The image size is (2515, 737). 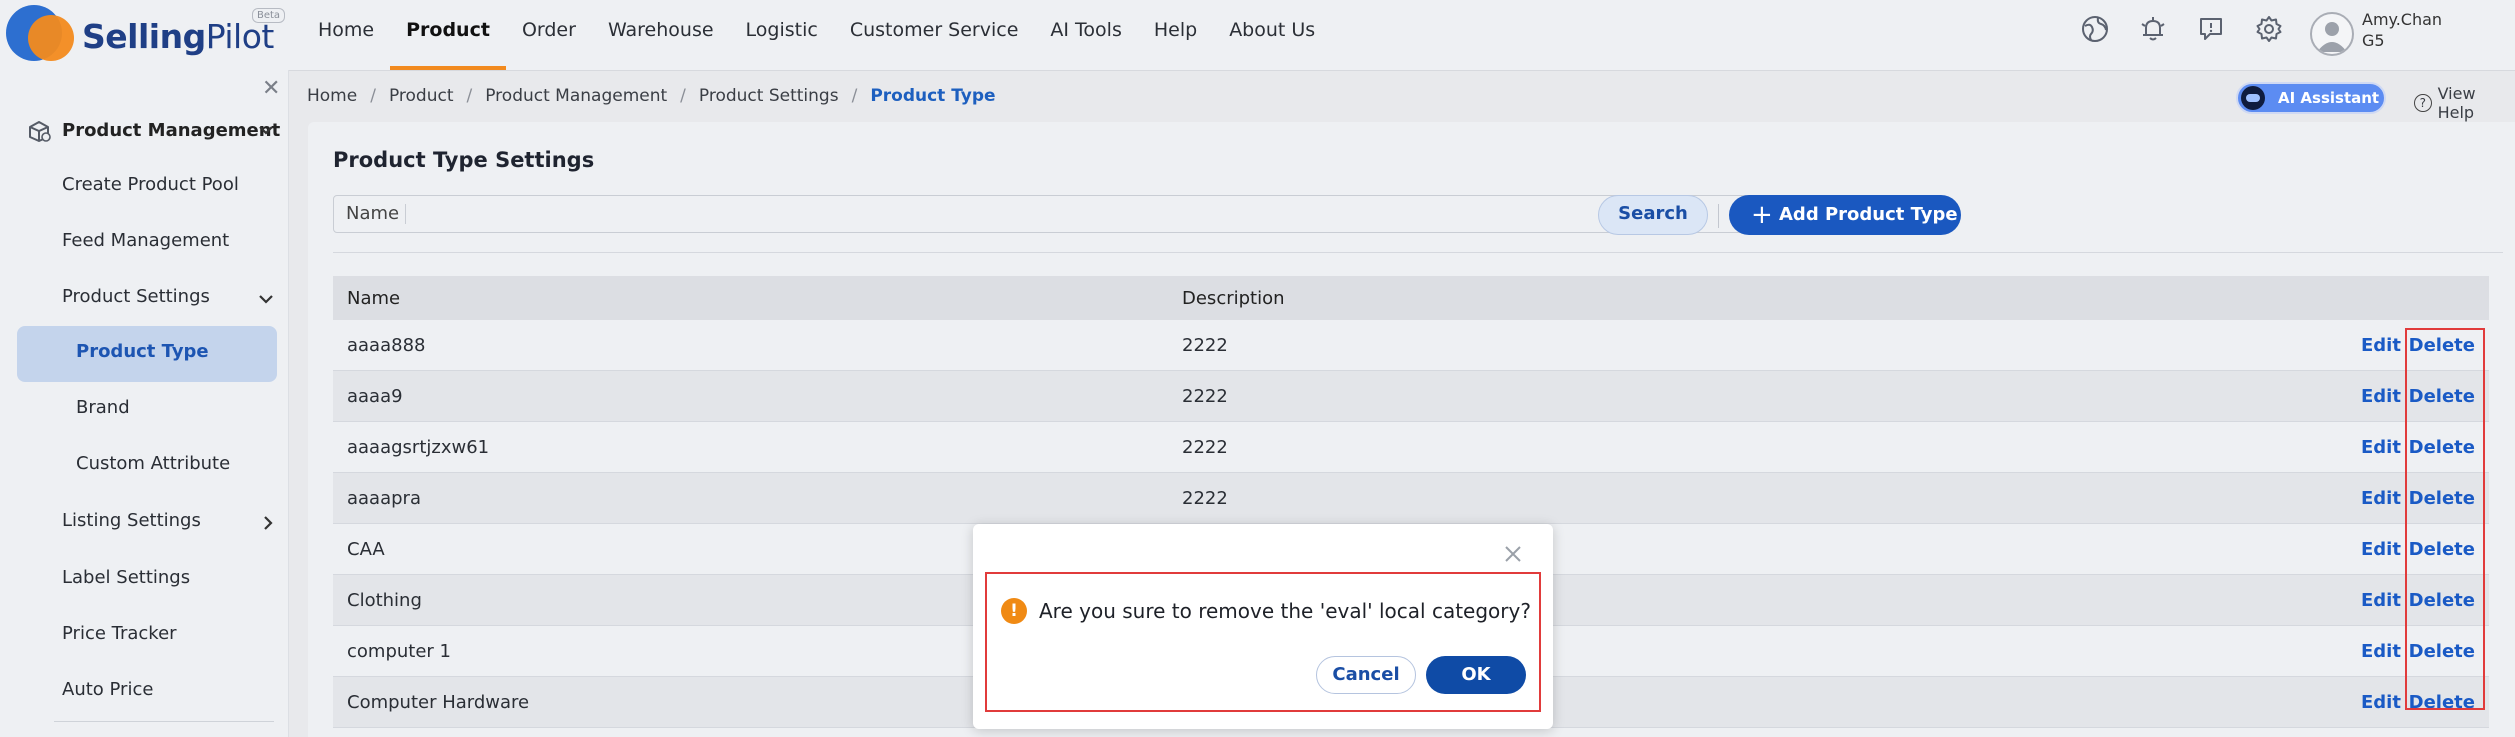 I want to click on table-header: Name Description, so click(x=1411, y=298).